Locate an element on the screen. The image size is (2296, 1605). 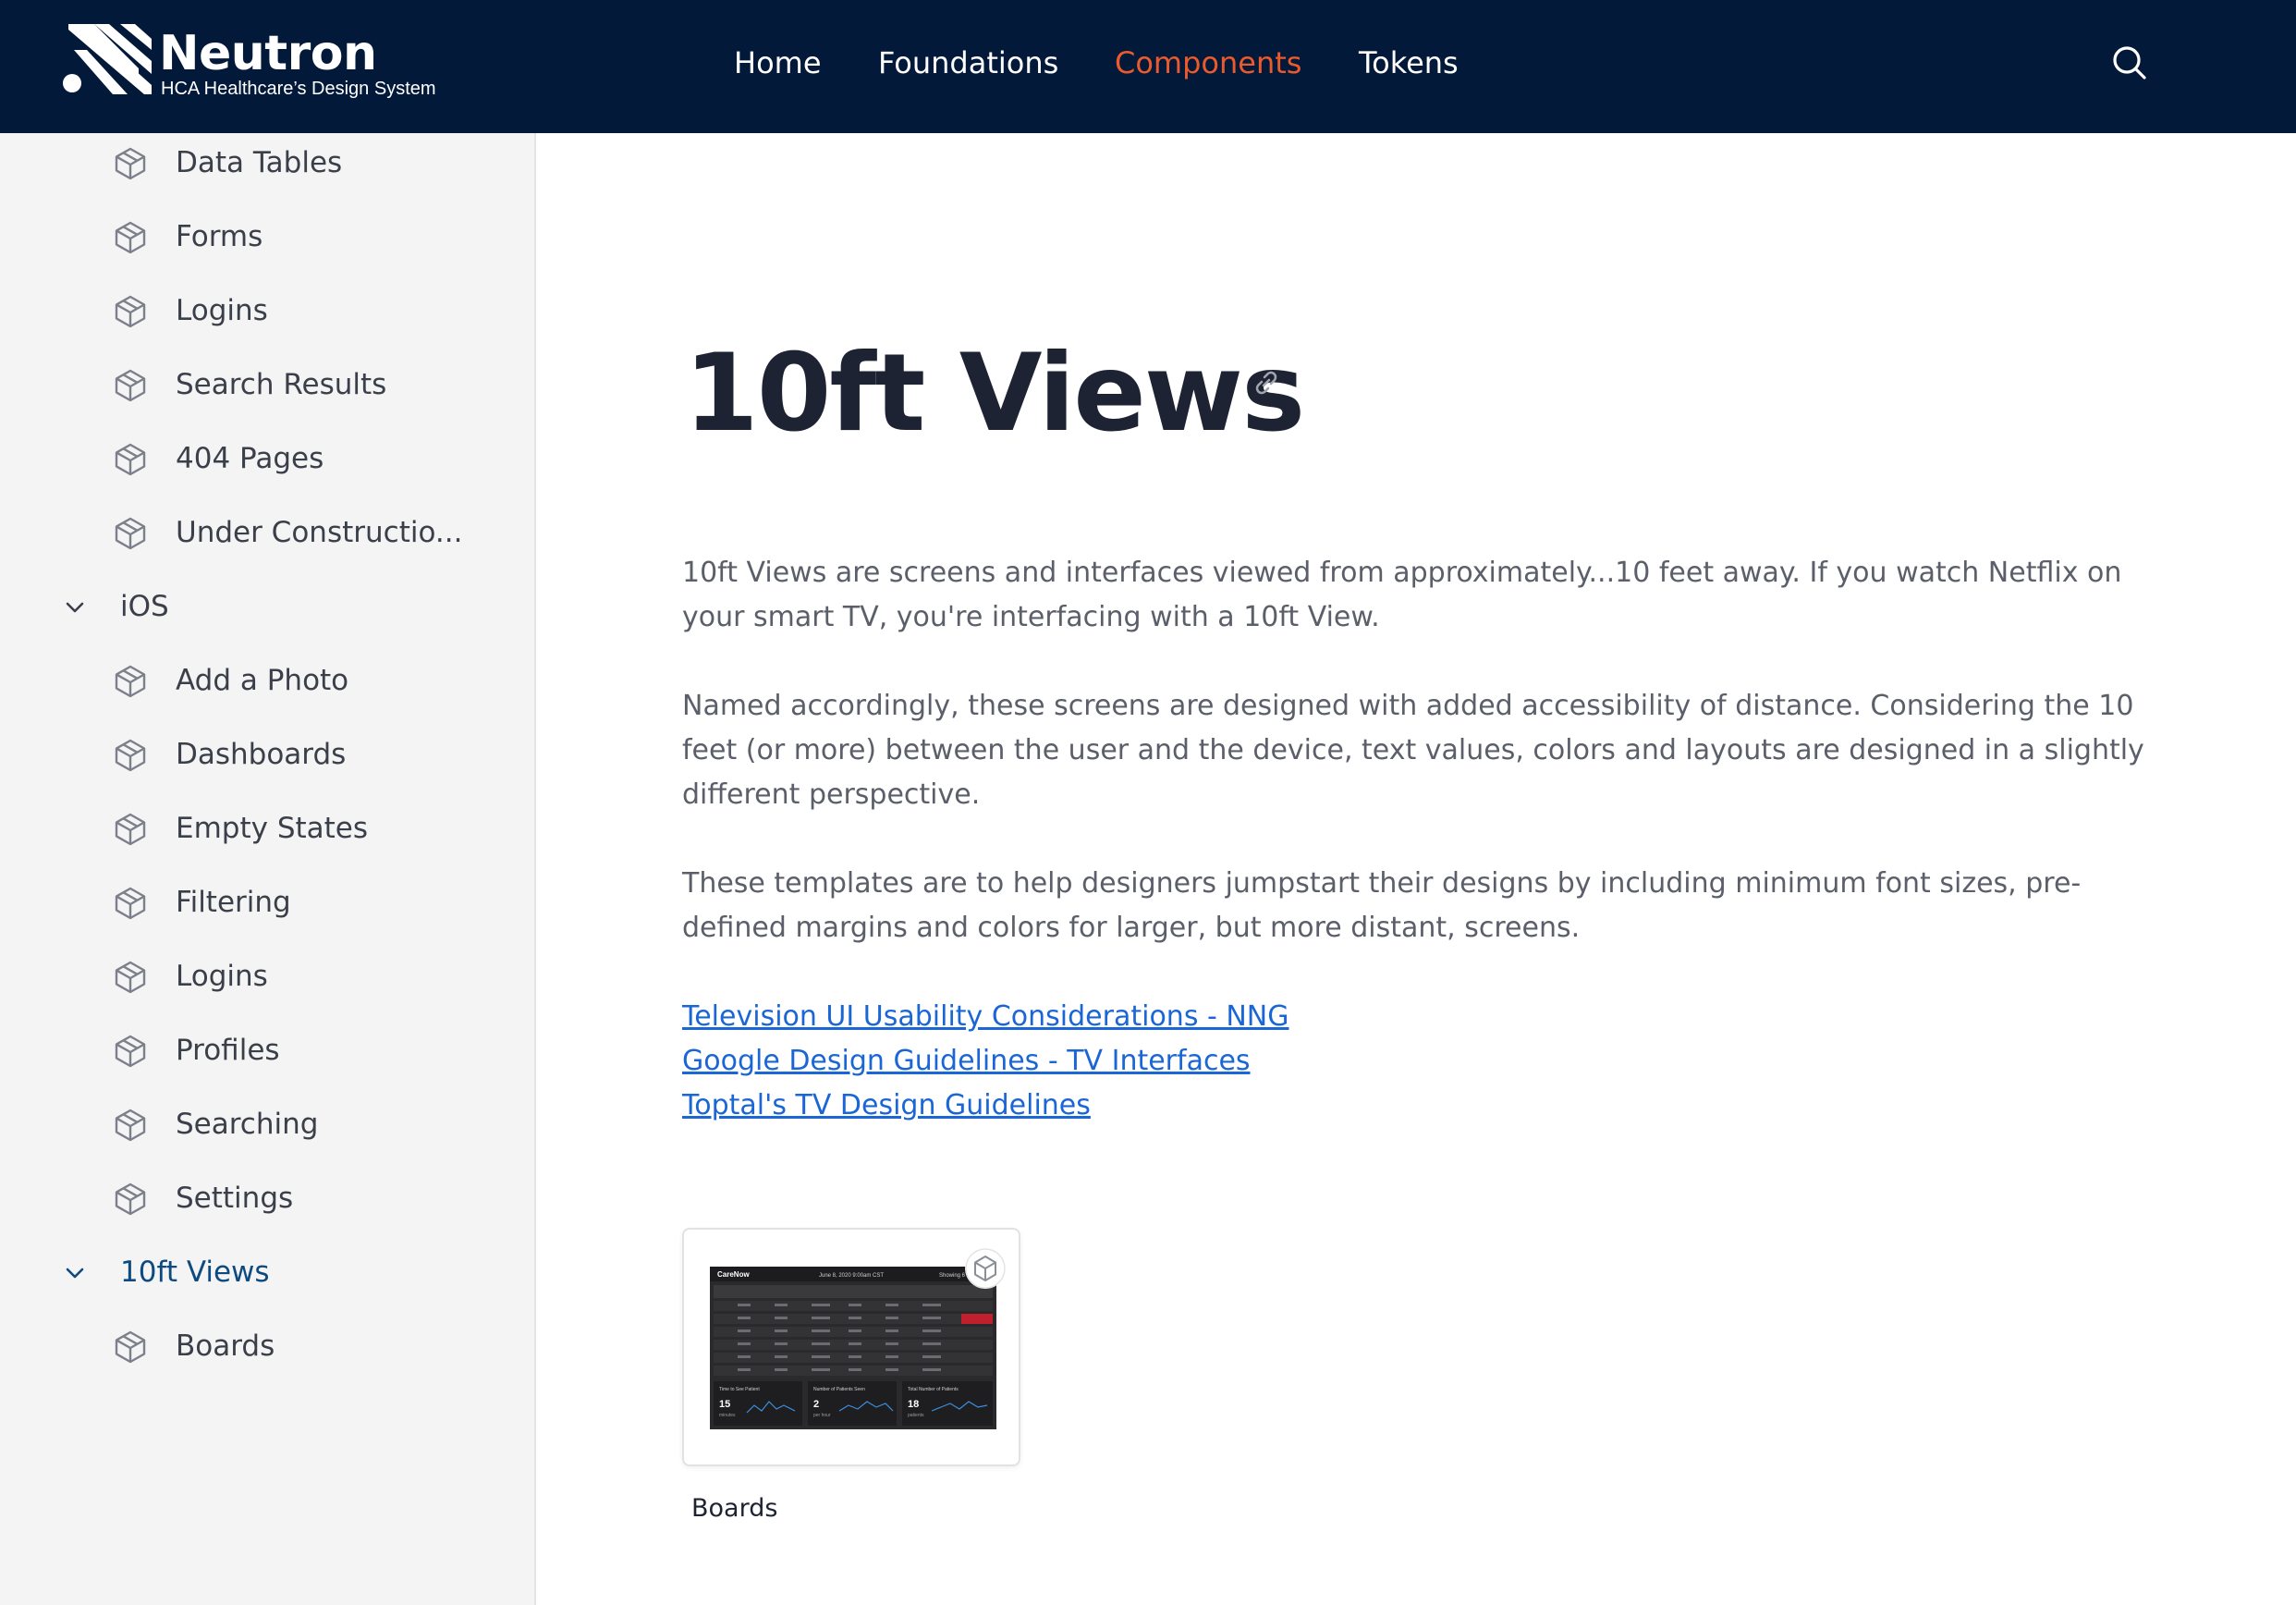
sidebar-item-empty-states: Empty States is located at coordinates (267, 829).